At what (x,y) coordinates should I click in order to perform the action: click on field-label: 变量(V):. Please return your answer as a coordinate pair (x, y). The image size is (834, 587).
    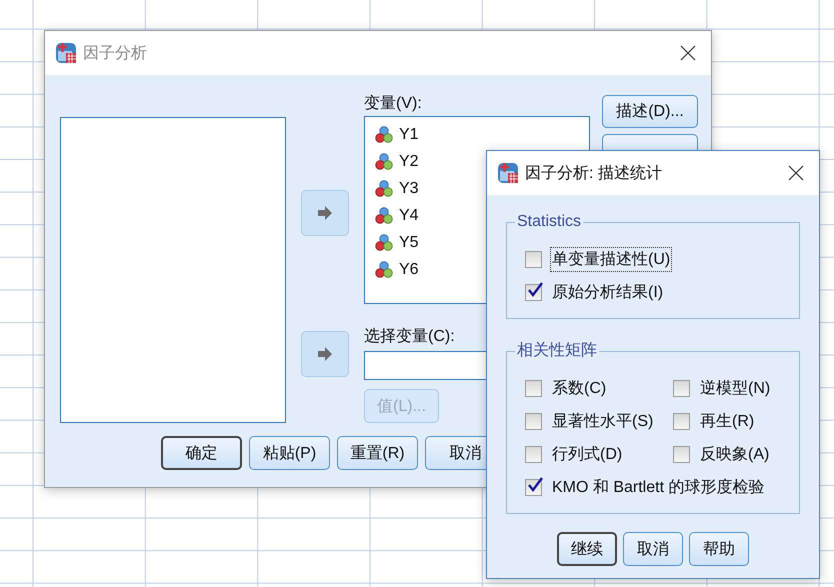
    Looking at the image, I should click on (393, 104).